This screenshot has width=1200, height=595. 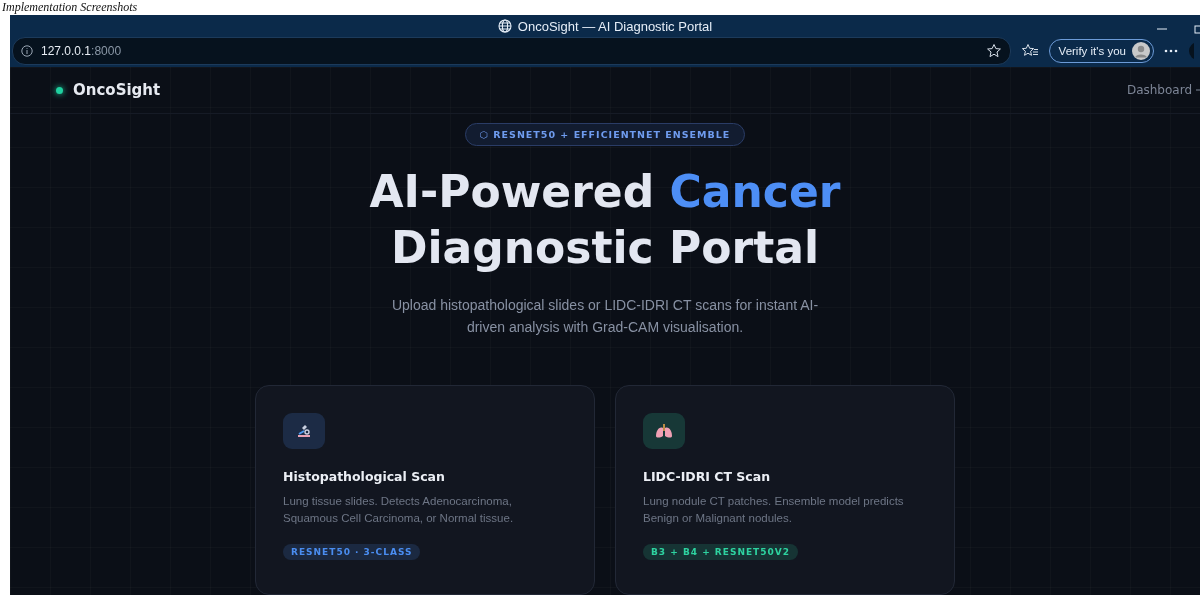 What do you see at coordinates (117, 90) in the screenshot?
I see `brand-name: OncoSight` at bounding box center [117, 90].